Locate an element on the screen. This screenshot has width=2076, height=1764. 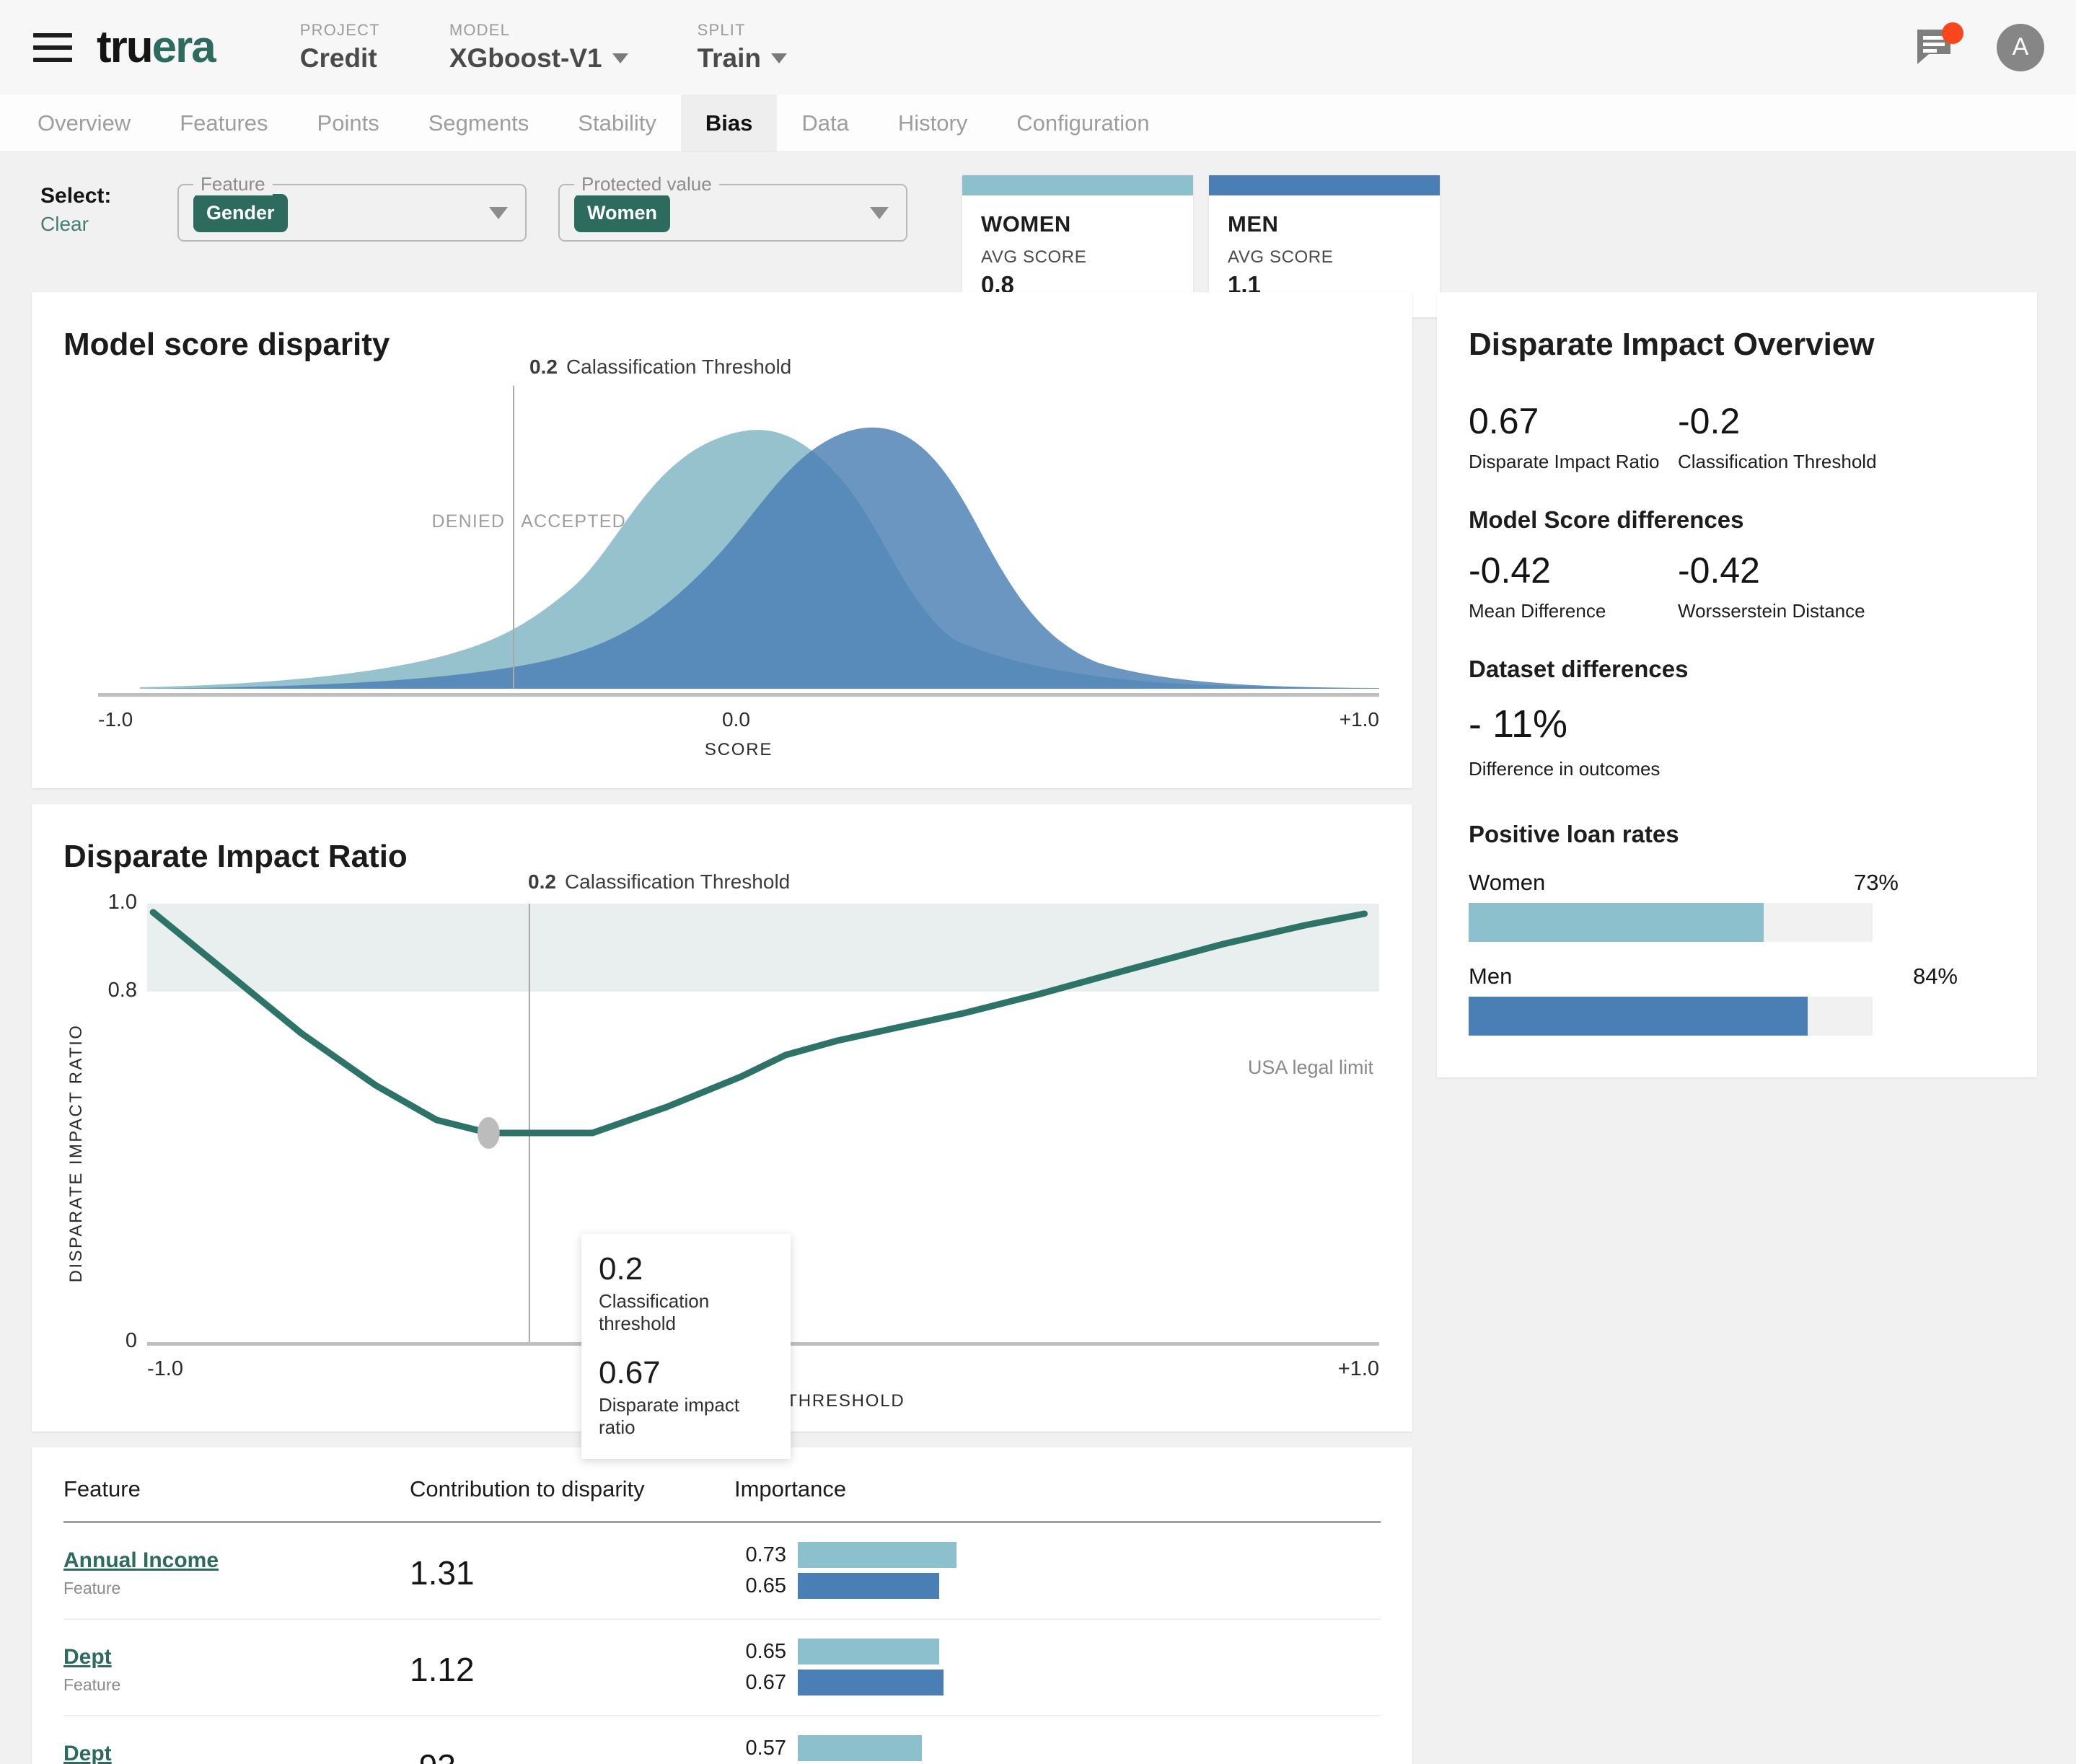
tab-stability: Stability is located at coordinates (617, 122).